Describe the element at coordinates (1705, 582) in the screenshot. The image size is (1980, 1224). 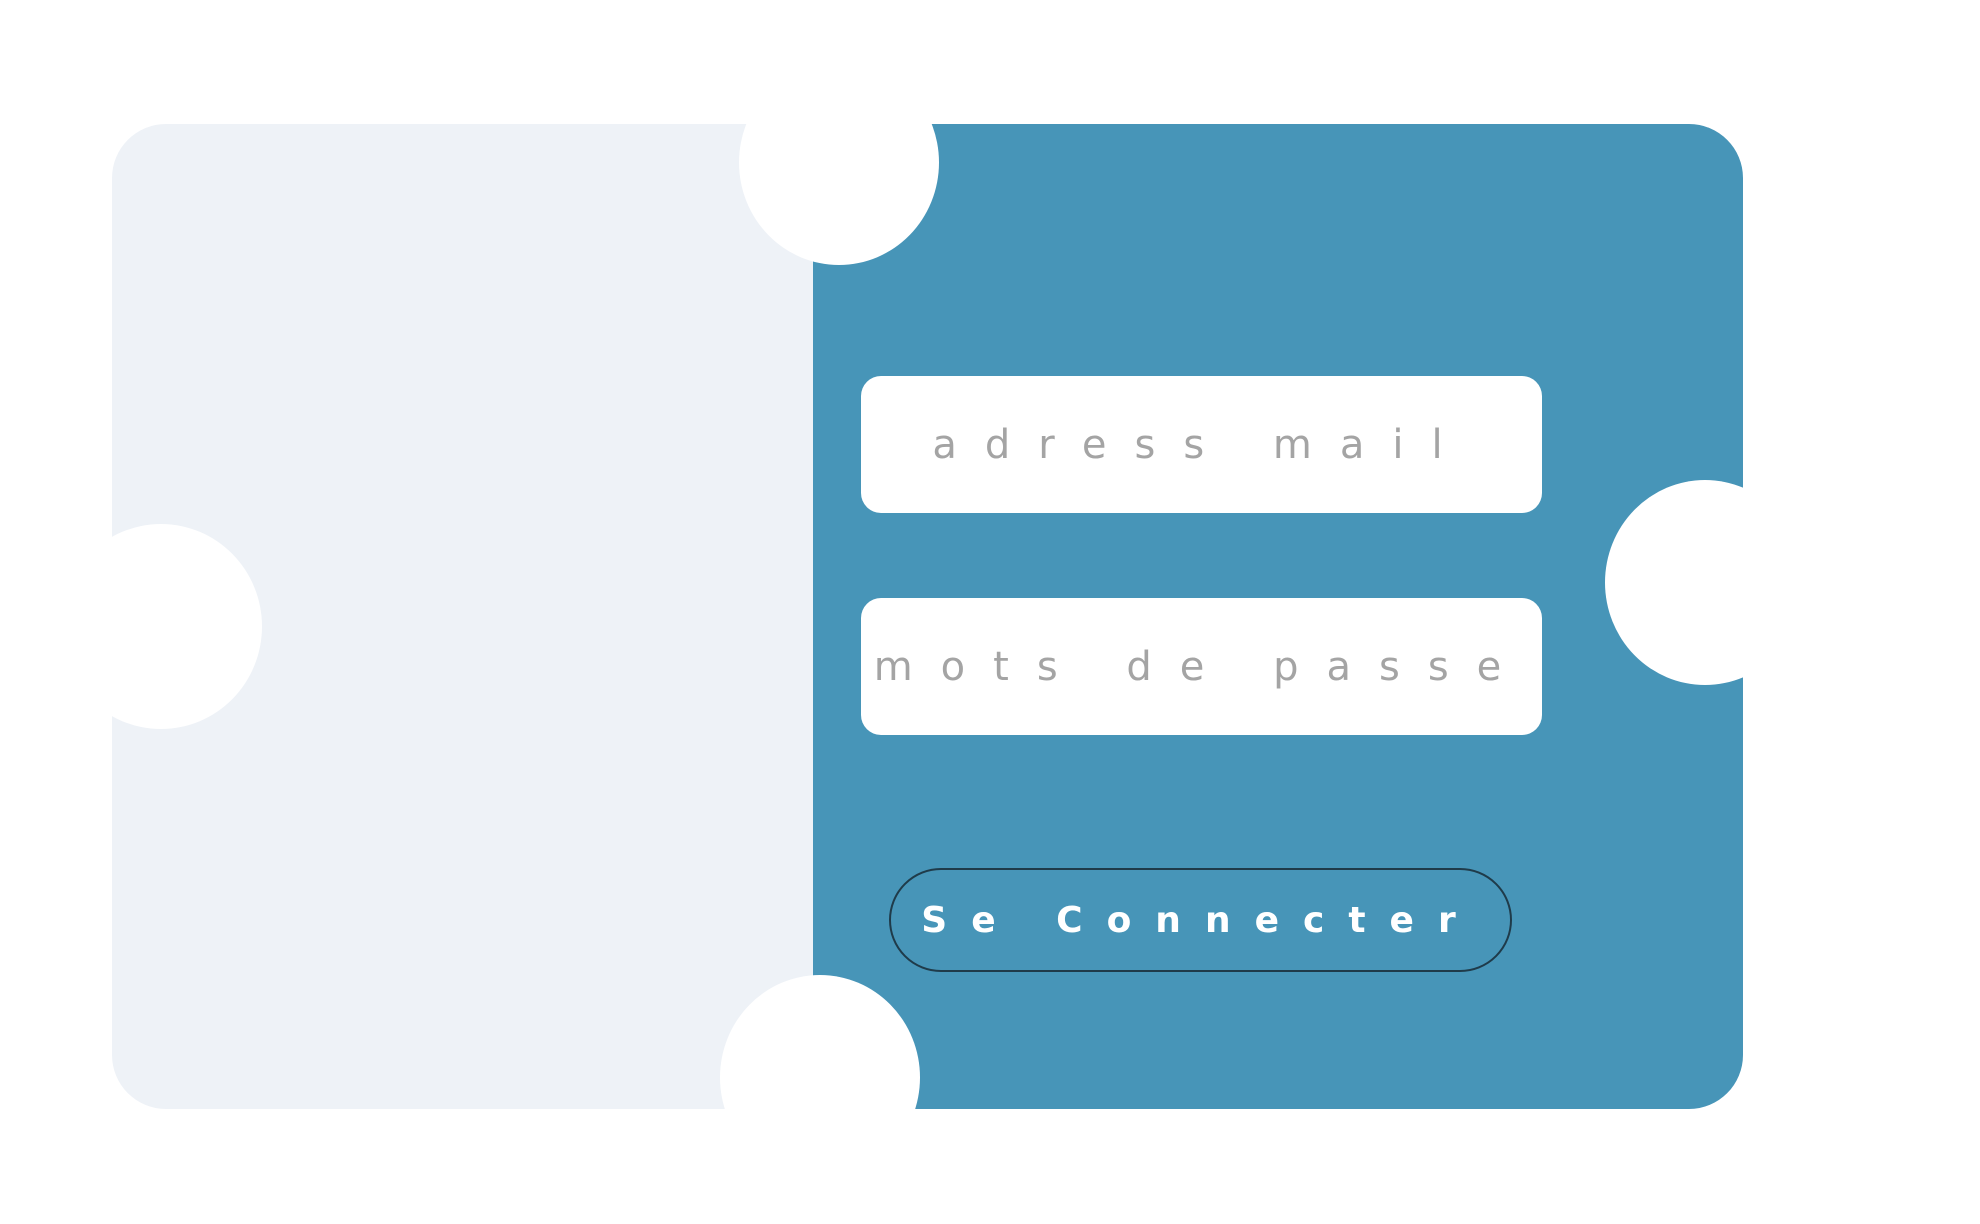
I see `puzzle-notch-right` at that location.